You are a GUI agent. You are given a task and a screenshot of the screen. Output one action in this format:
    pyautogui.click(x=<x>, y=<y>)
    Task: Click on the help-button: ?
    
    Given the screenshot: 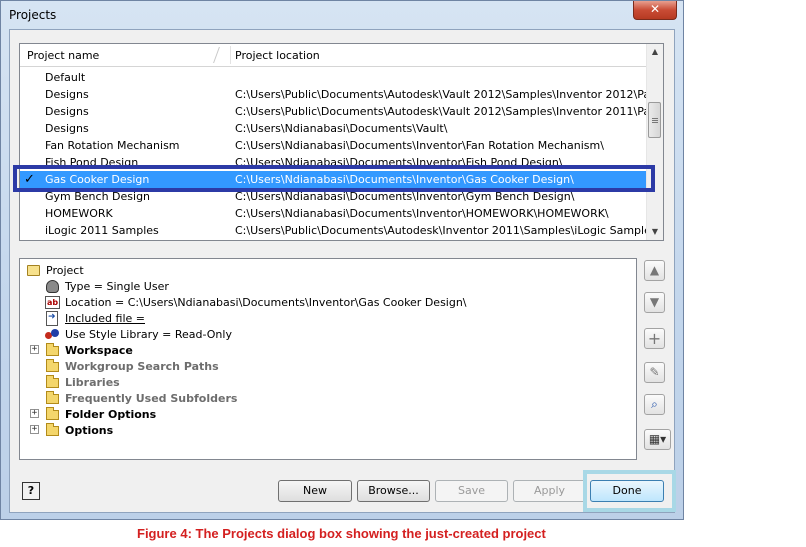 What is the action you would take?
    pyautogui.click(x=31, y=491)
    